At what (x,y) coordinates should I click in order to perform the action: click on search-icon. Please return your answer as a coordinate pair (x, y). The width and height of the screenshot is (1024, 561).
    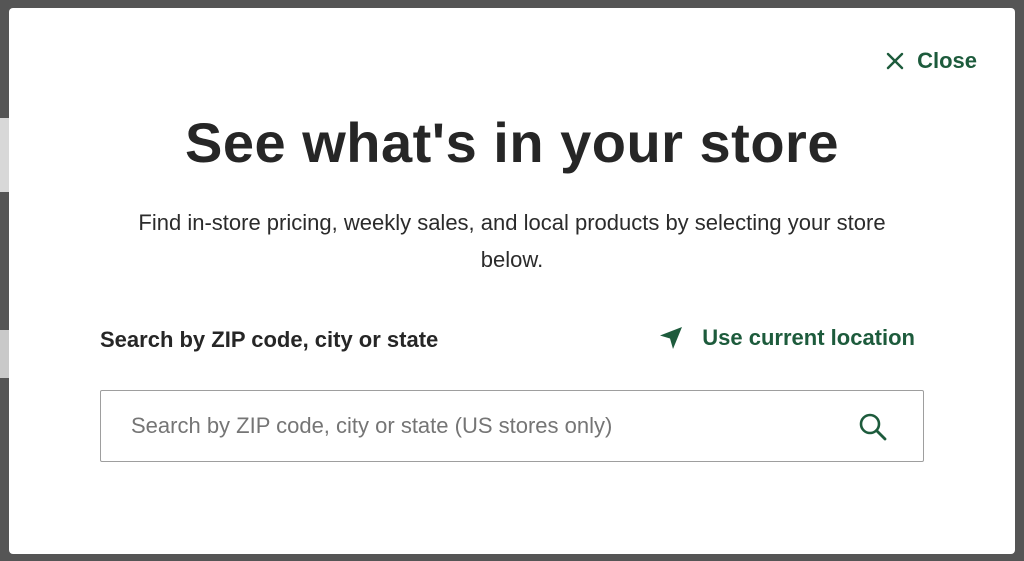
    Looking at the image, I should click on (873, 427).